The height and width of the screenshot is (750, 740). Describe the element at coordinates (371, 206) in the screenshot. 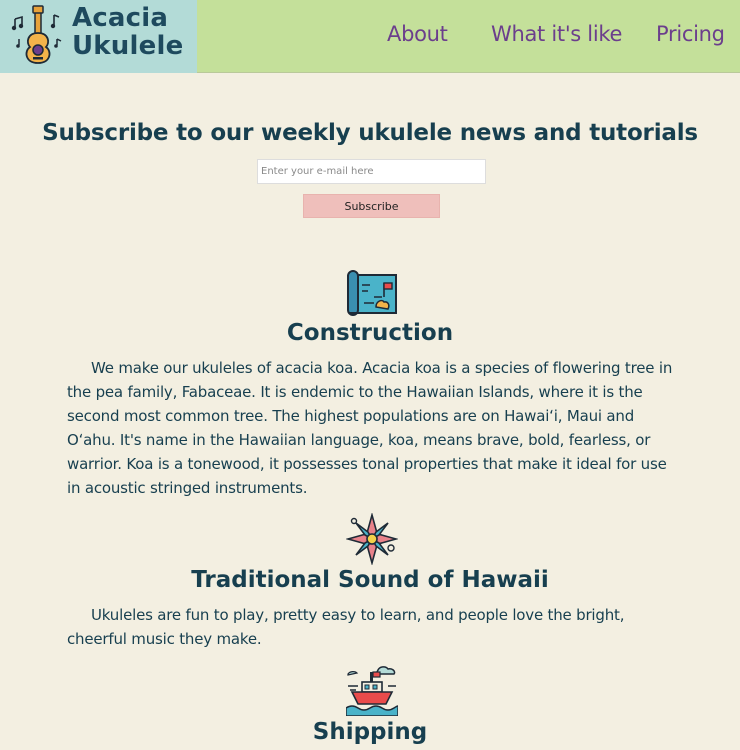

I see `subscribe-button: Subscribe` at that location.